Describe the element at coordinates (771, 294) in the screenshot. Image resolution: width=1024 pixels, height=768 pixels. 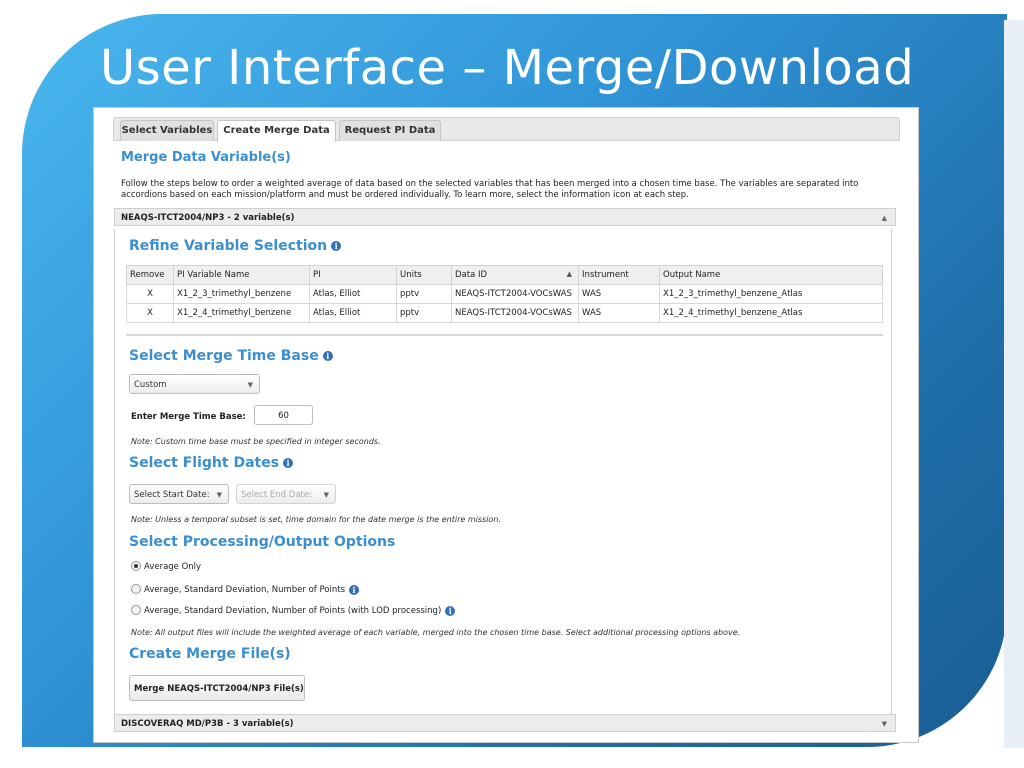
I see `cell-output: X1_2_3_trimethyl_benzene_Atlas` at that location.